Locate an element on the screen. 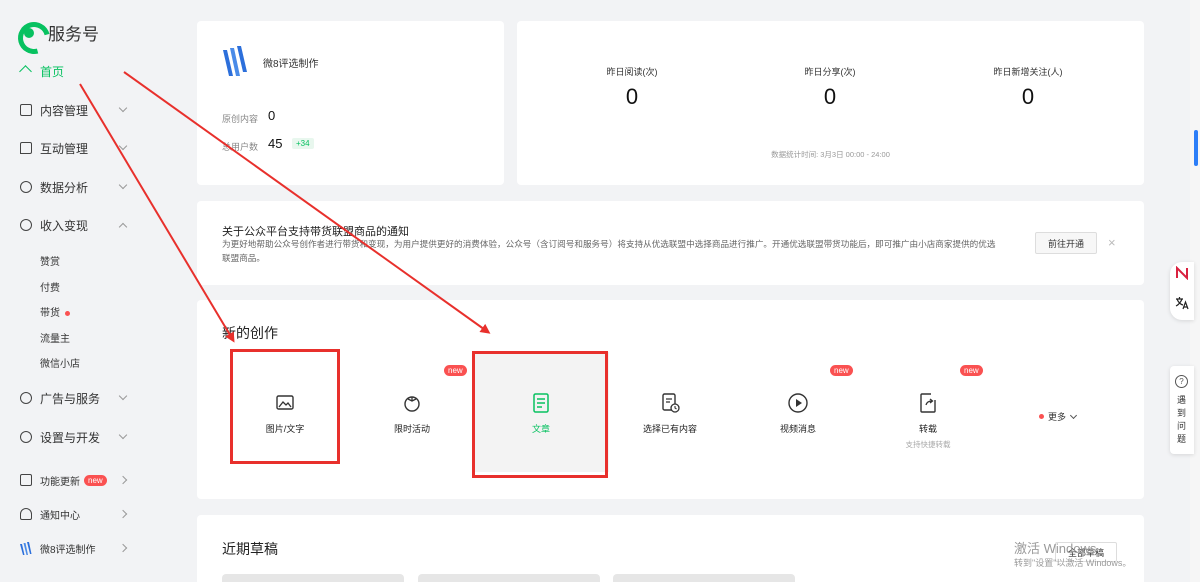 Image resolution: width=1200 pixels, height=582 pixels. activation-watermark-title: 激活 Windows is located at coordinates (1055, 548).